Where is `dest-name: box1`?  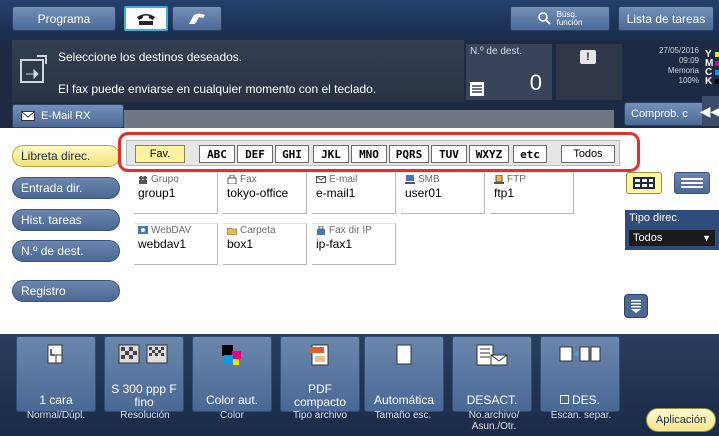
dest-name: box1 is located at coordinates (240, 244).